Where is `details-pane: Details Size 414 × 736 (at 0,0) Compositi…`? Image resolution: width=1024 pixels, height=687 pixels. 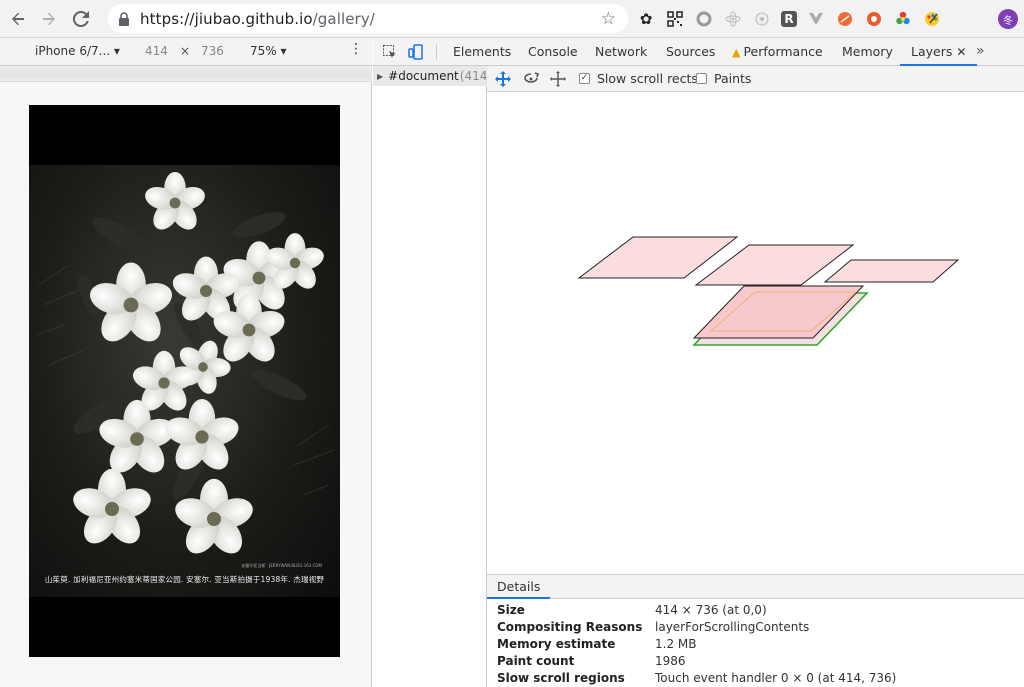 details-pane: Details Size 414 × 736 (at 0,0) Compositi… is located at coordinates (755, 630).